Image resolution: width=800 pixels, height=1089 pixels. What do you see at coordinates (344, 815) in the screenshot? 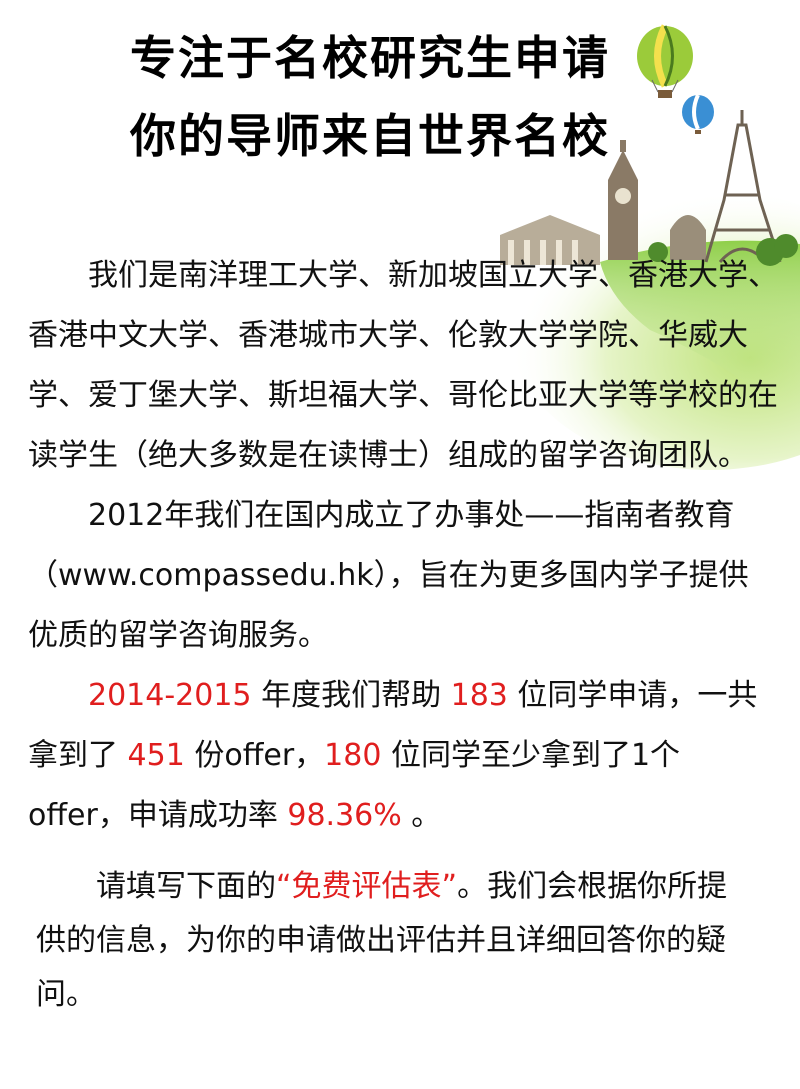
I see `success-rate: 98.36%` at bounding box center [344, 815].